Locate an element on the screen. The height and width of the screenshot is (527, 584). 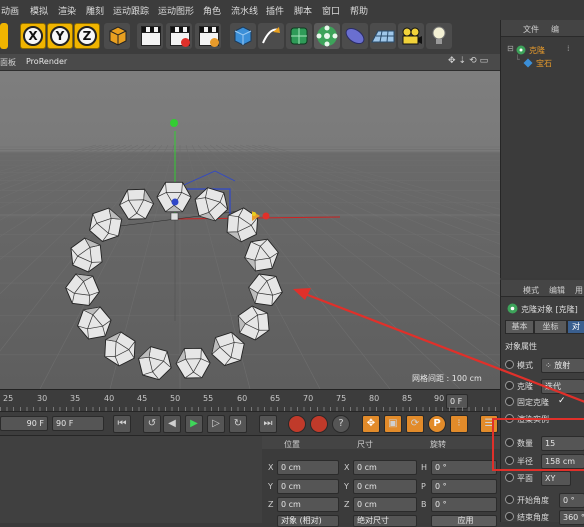
menu-simulate: 模拟 is located at coordinates (39, 10).